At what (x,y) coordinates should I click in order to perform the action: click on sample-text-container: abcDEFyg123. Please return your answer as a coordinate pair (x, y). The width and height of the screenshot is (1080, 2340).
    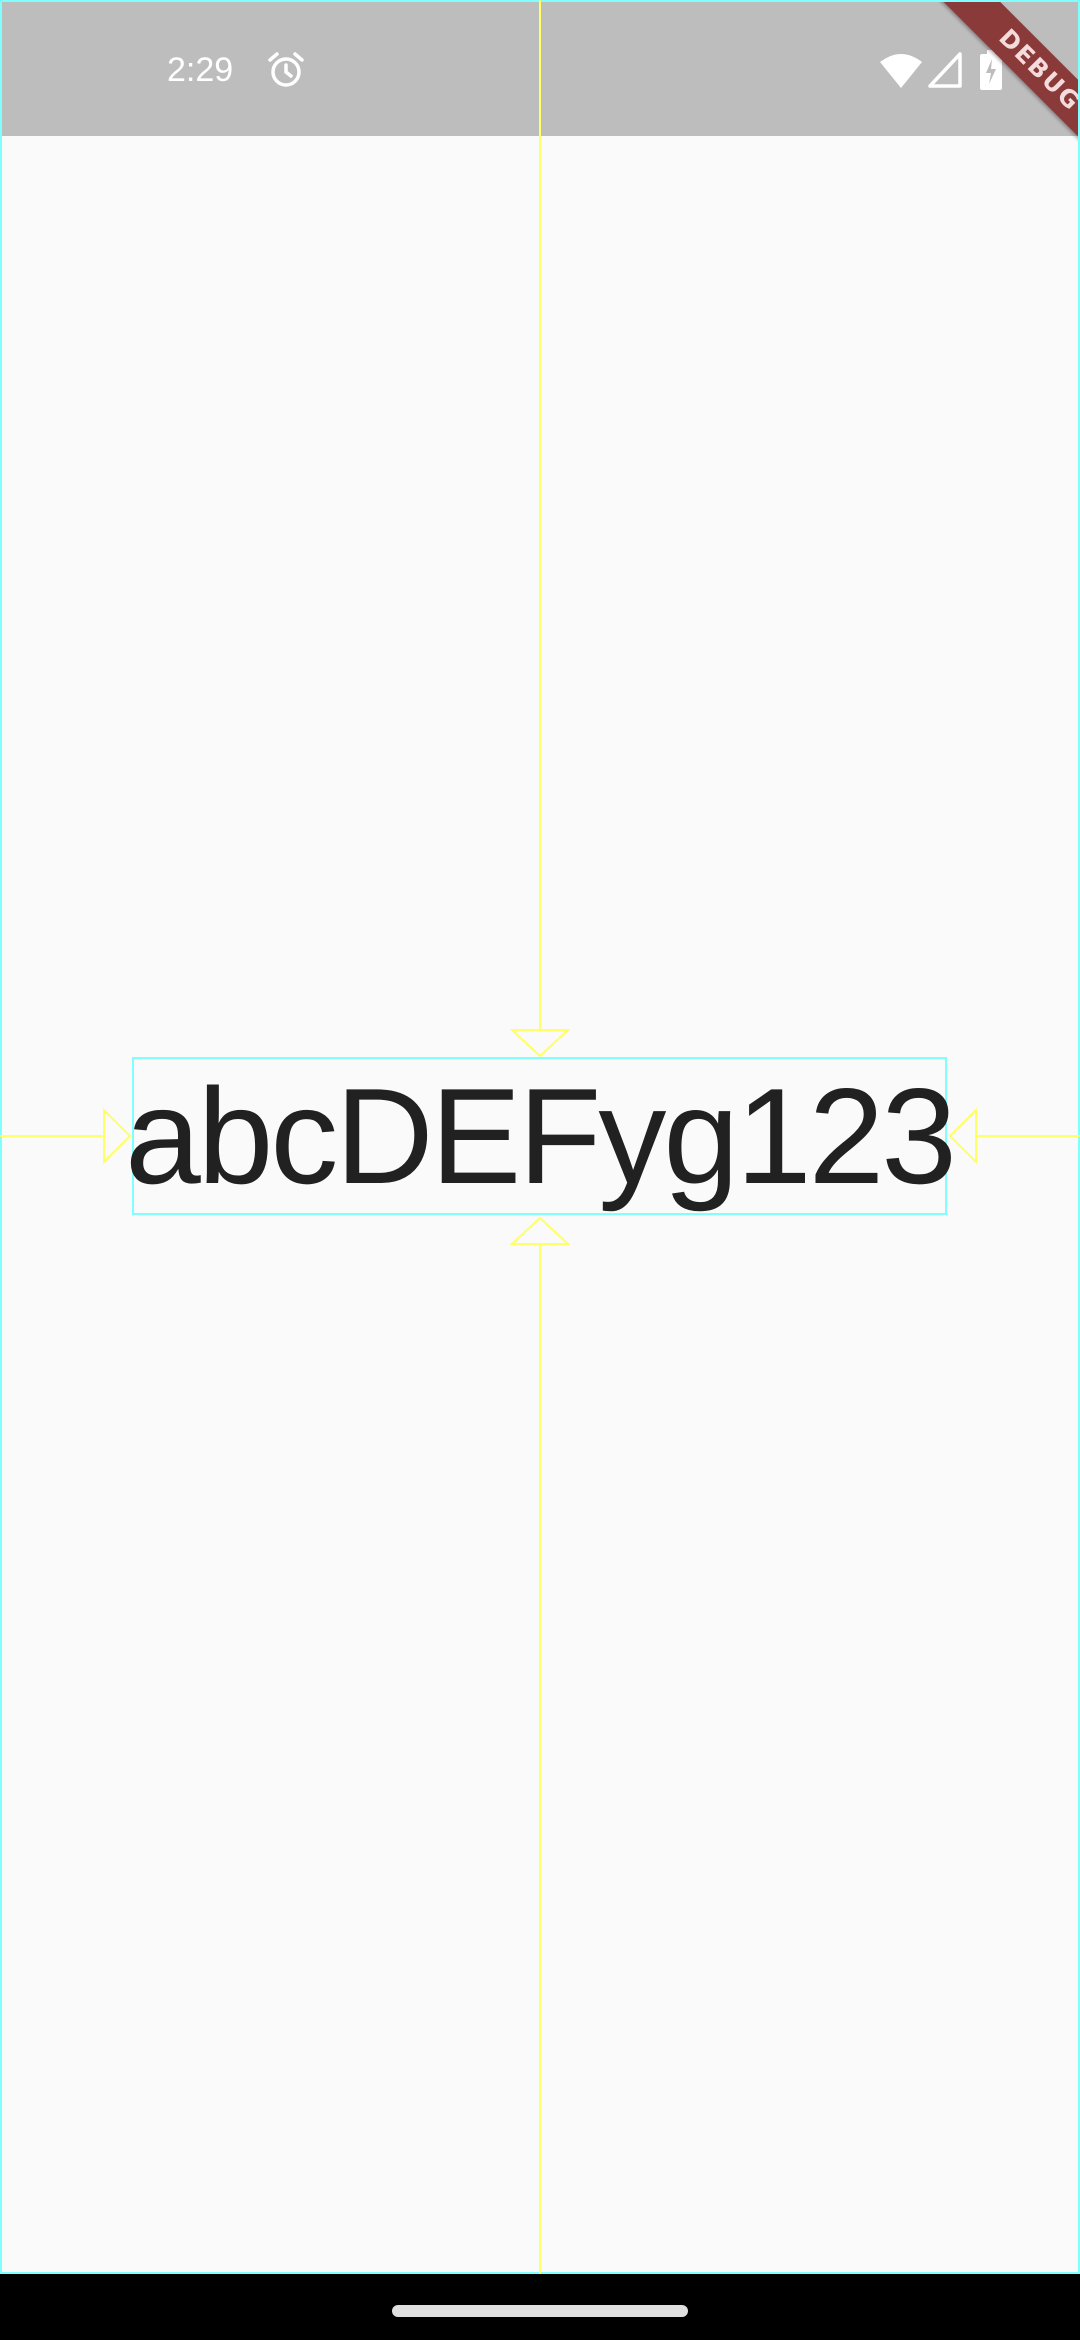
    Looking at the image, I should click on (541, 1136).